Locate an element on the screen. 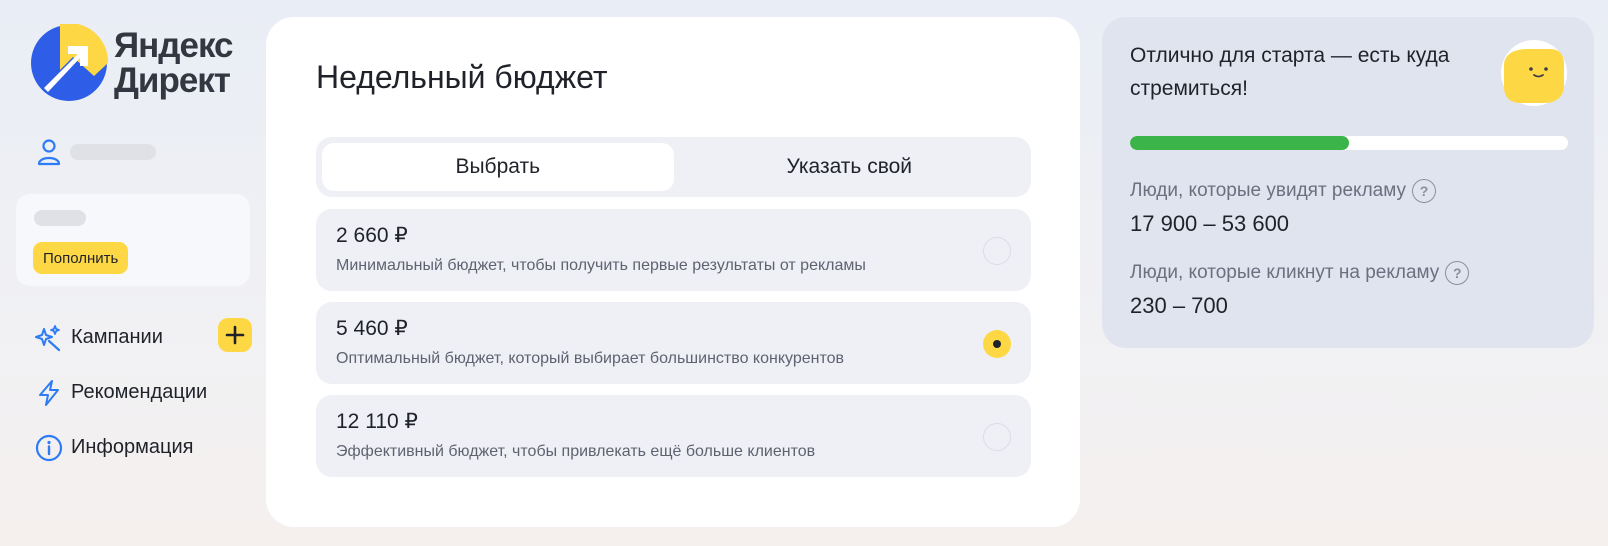 This screenshot has width=1608, height=546. user-profile is located at coordinates (96, 152).